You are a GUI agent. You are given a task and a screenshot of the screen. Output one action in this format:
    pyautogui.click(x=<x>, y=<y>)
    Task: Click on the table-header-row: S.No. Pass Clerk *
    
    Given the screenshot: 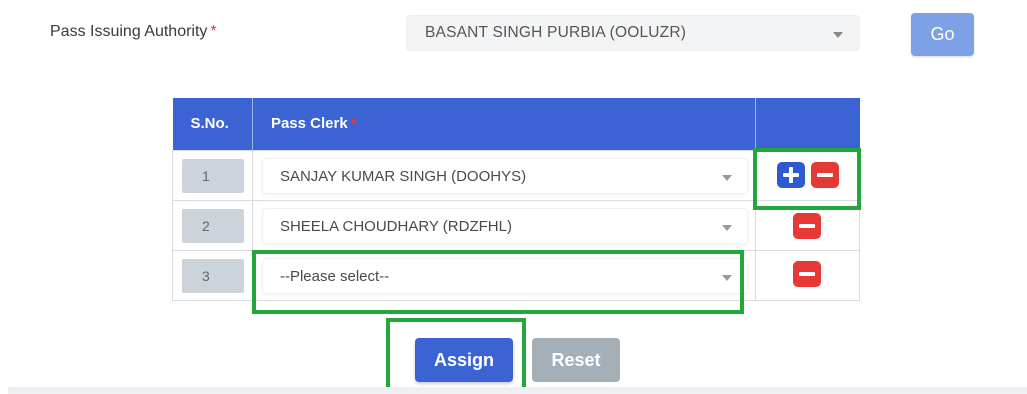 What is the action you would take?
    pyautogui.click(x=516, y=124)
    